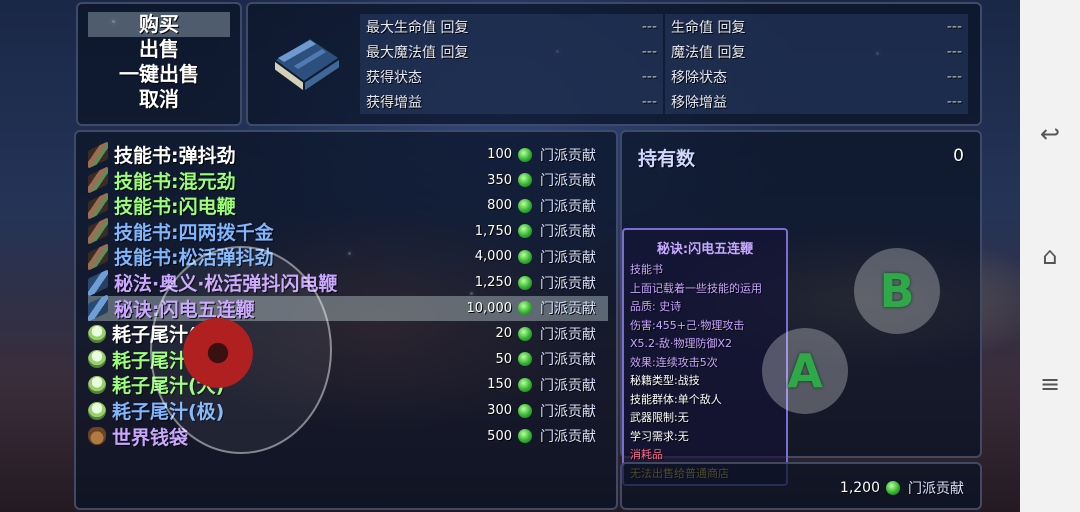 The width and height of the screenshot is (1080, 512). I want to click on shop-item-row: 技能书:弹抖劲 100 门派贡献, so click(348, 154).